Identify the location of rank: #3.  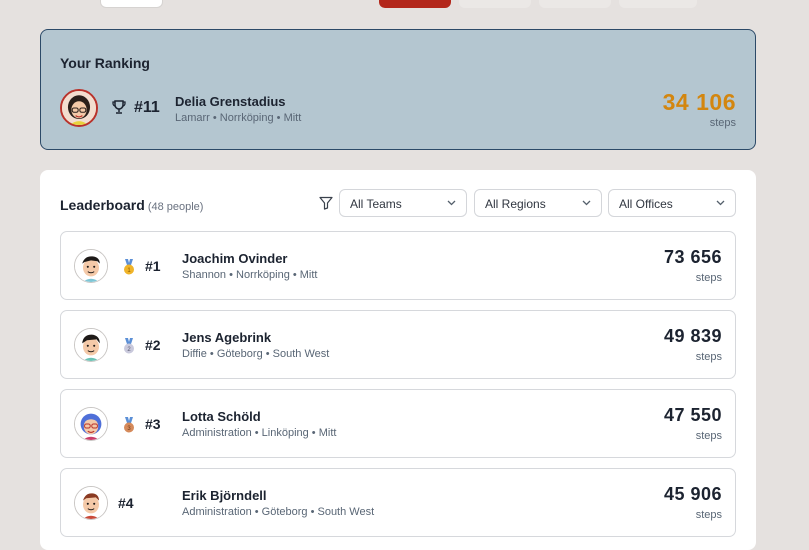
(153, 424).